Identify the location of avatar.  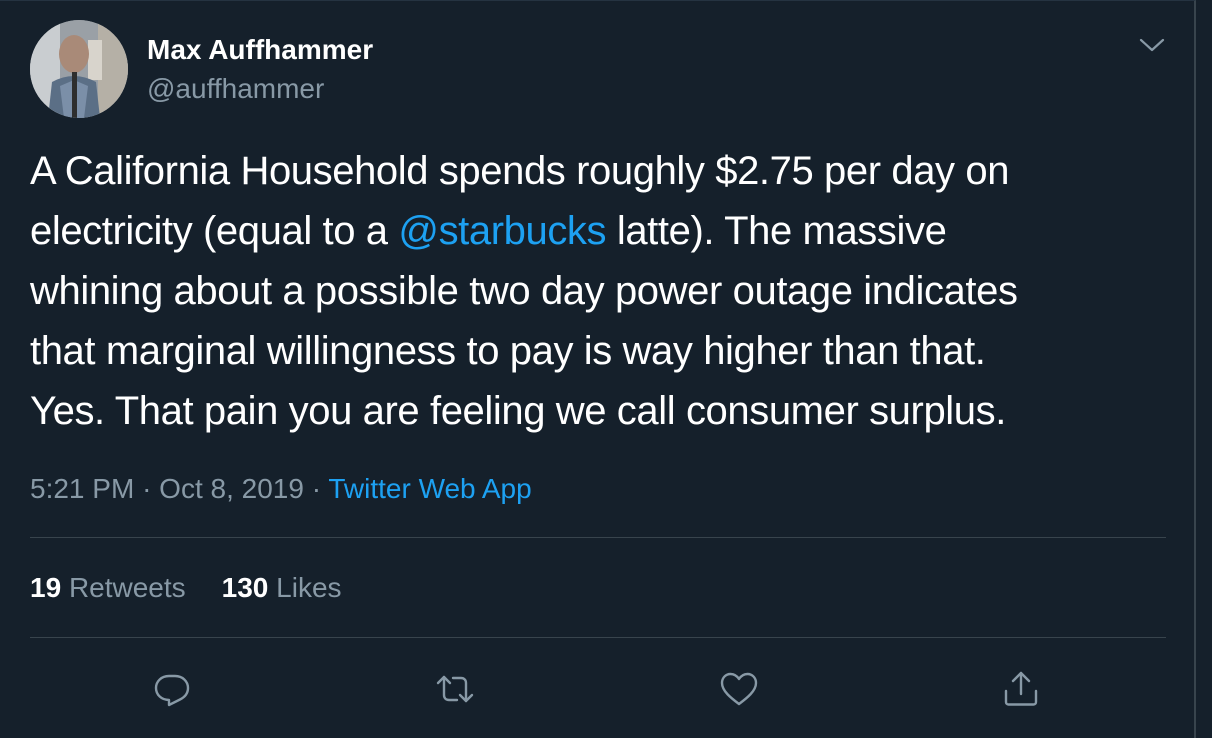
(79, 69).